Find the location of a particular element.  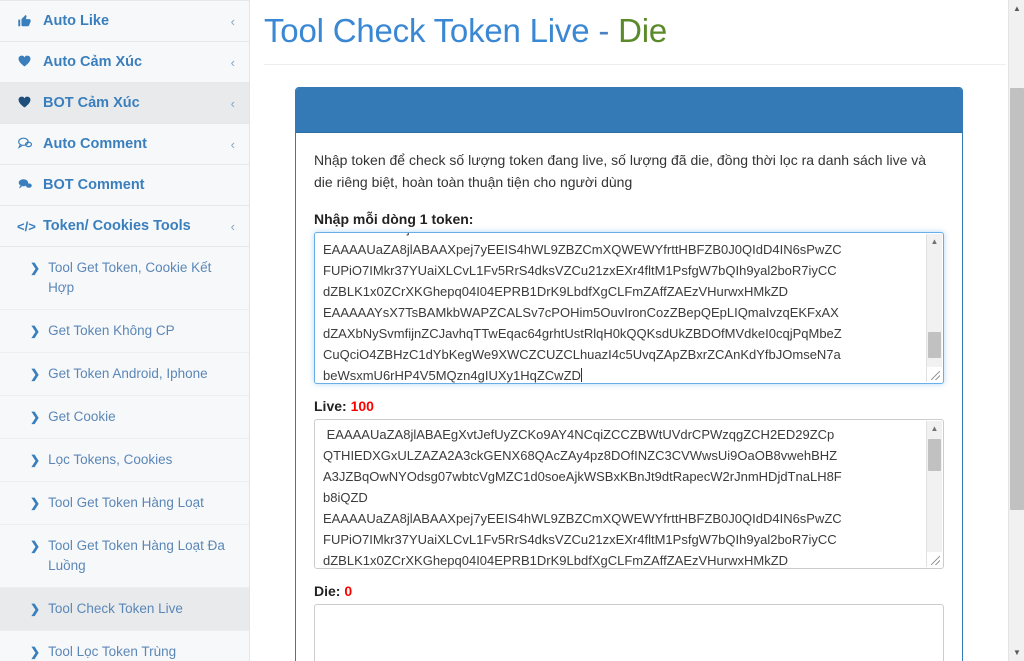

comment-icon is located at coordinates (26, 144).